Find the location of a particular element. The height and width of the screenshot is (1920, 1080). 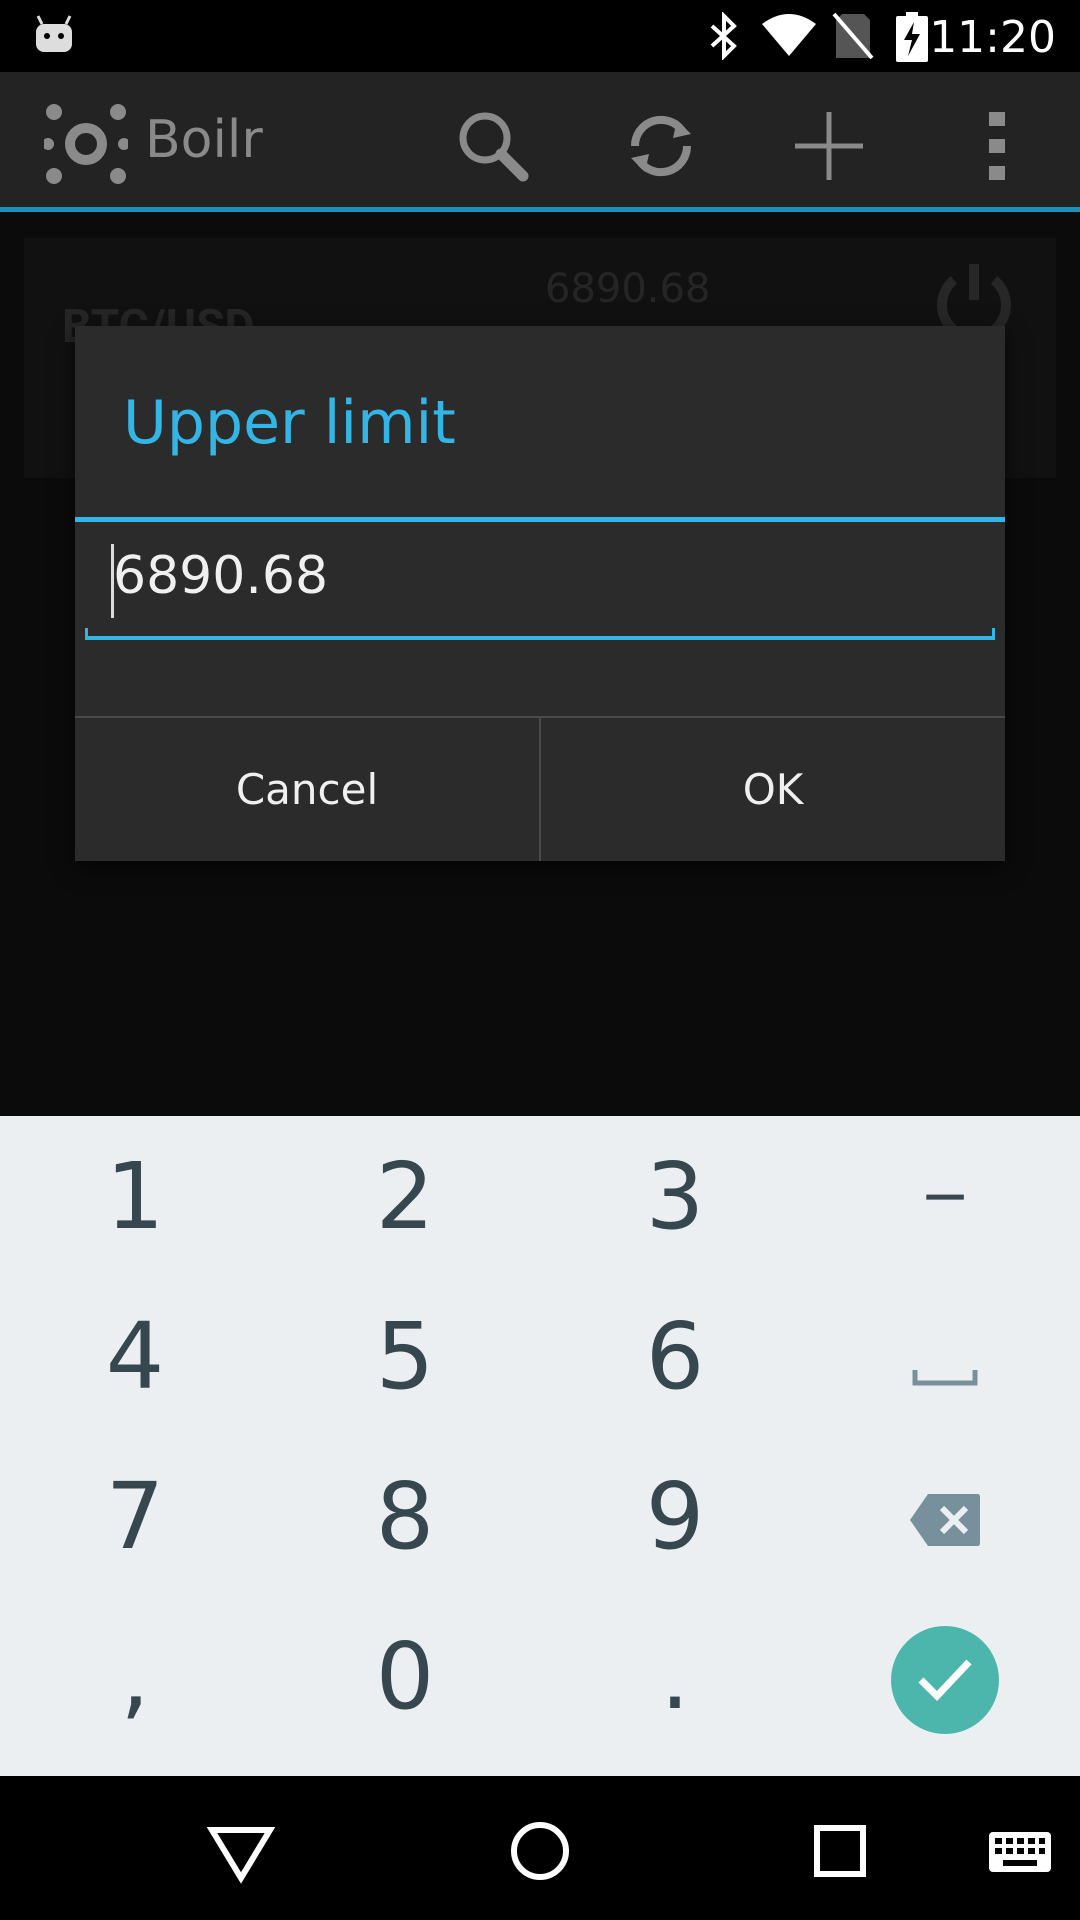

text-cursor is located at coordinates (112, 581).